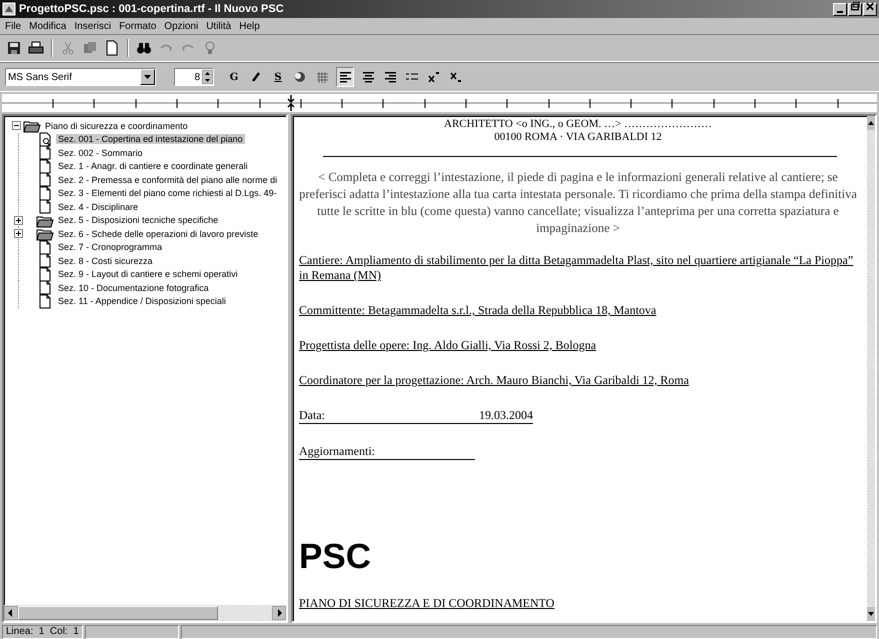 This screenshot has width=879, height=639. What do you see at coordinates (219, 26) in the screenshot?
I see `menu-item: Utilità` at bounding box center [219, 26].